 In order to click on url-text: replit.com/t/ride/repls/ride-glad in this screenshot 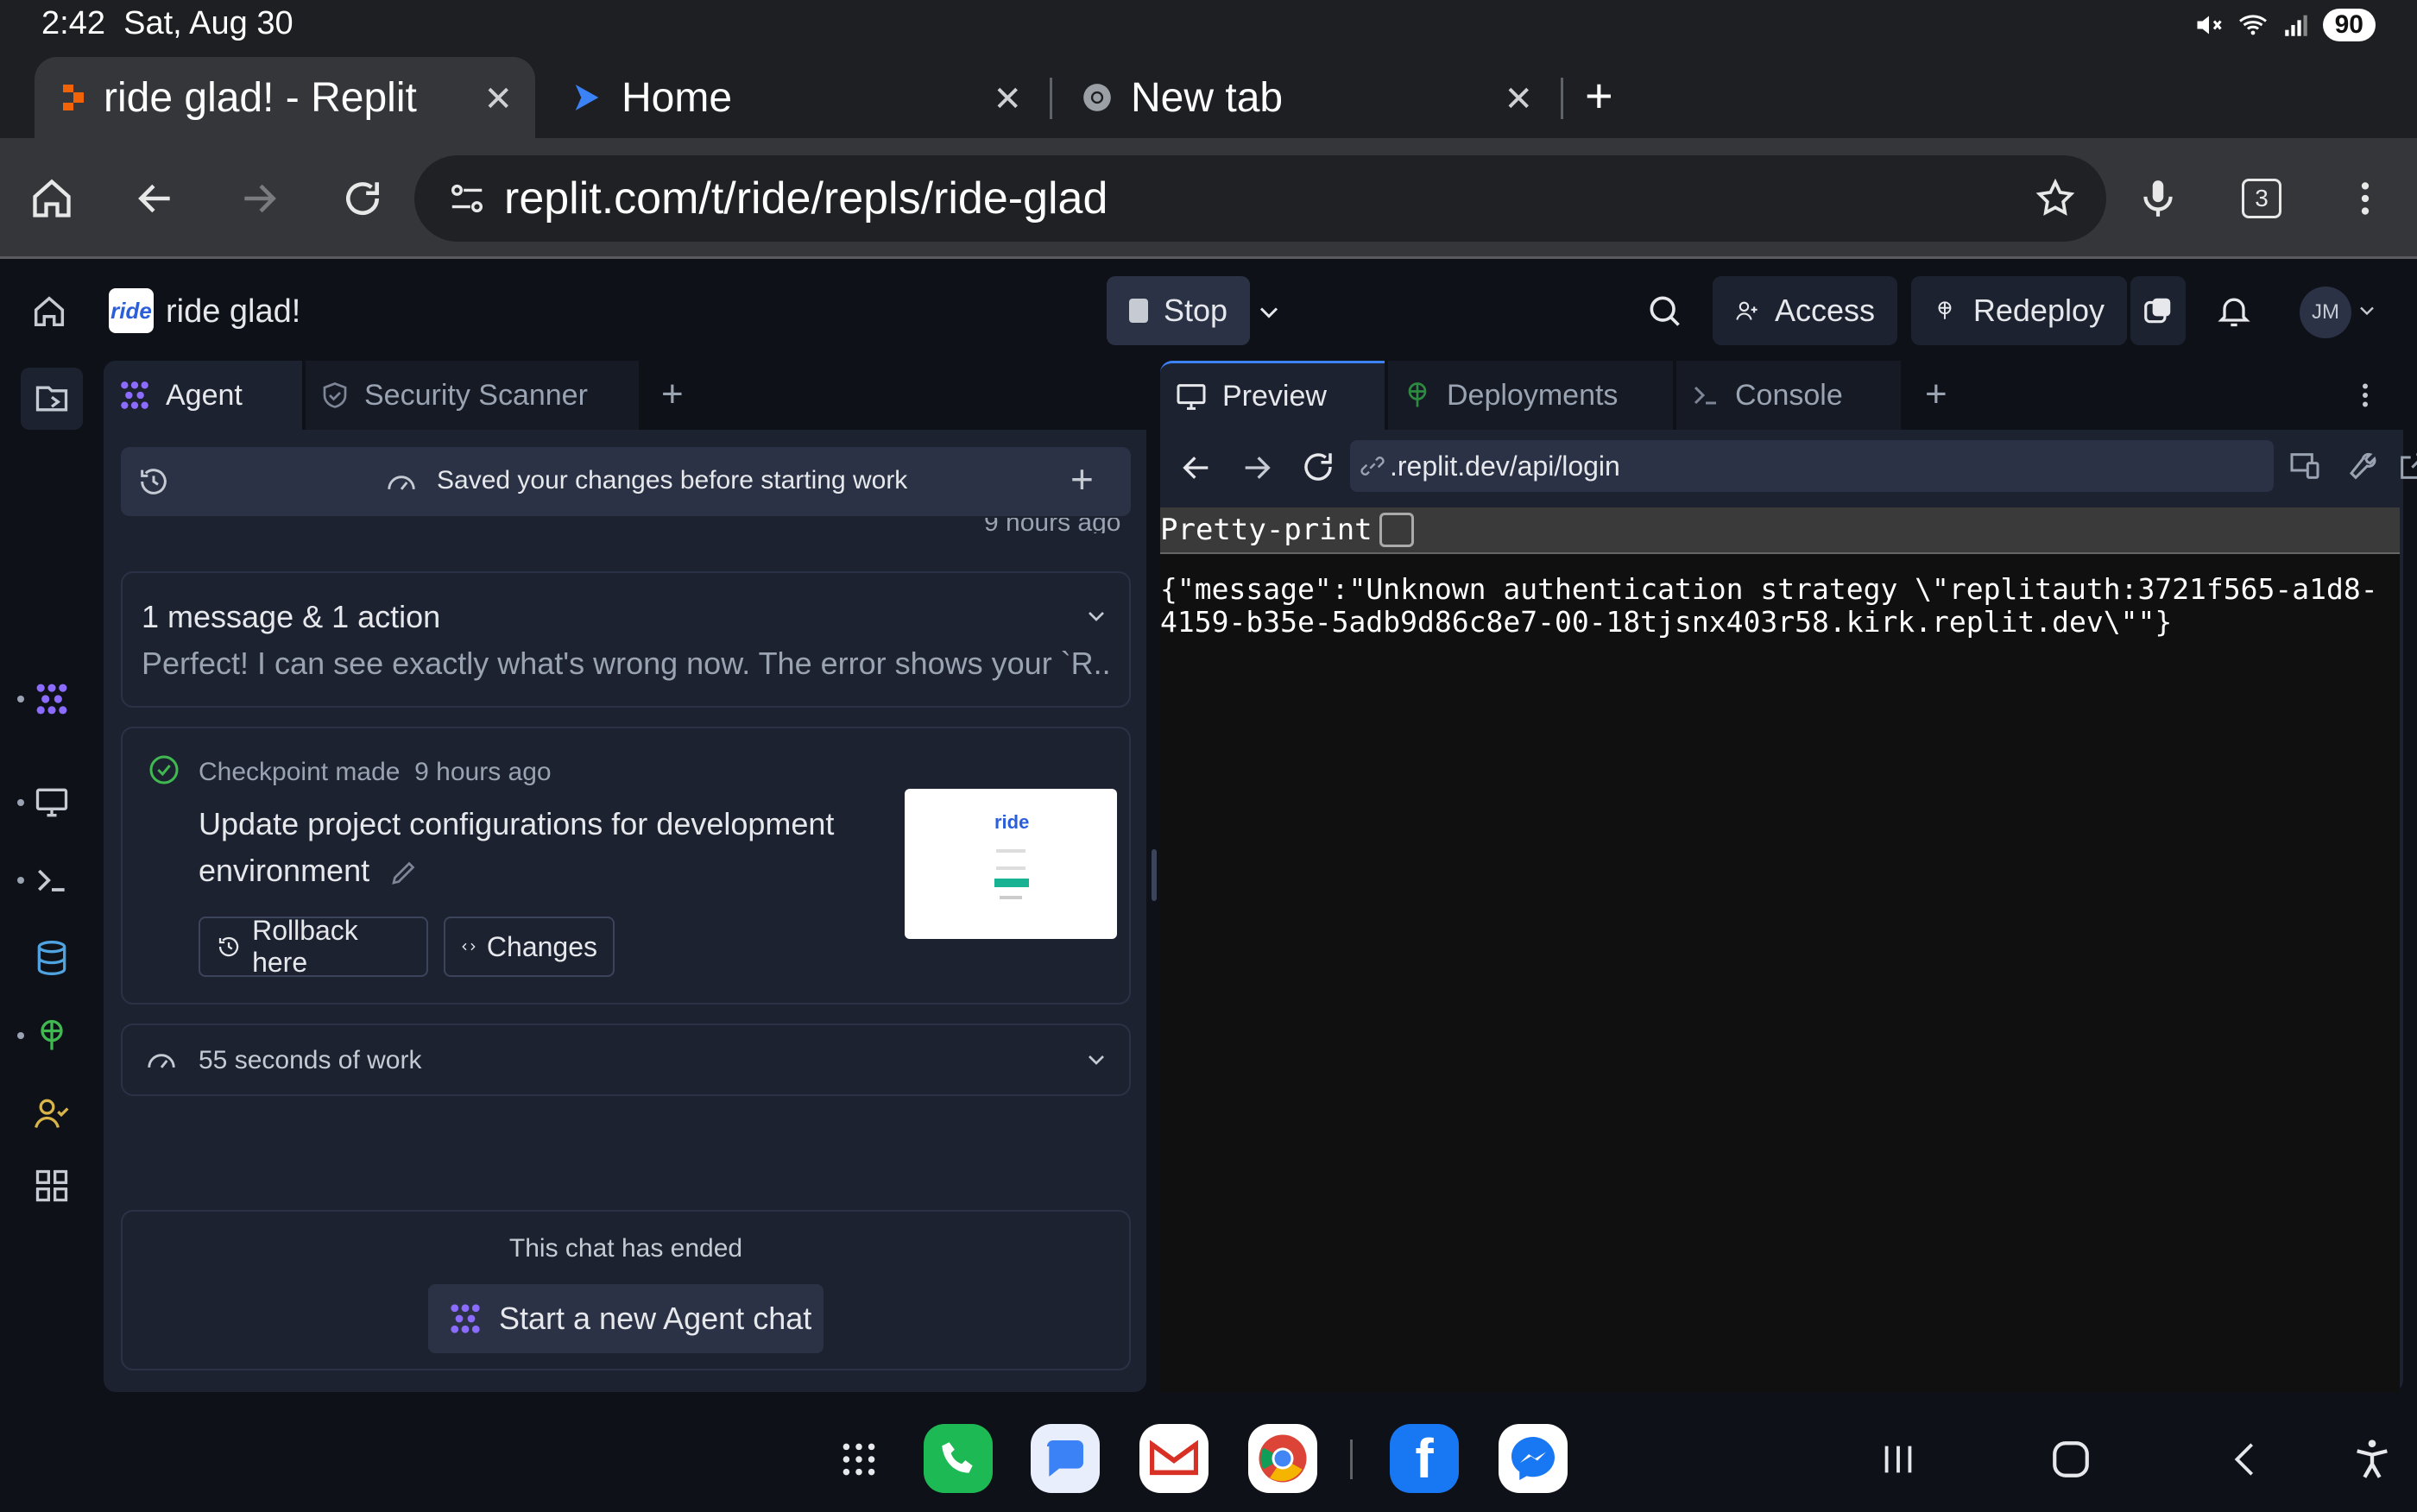, I will do `click(806, 199)`.